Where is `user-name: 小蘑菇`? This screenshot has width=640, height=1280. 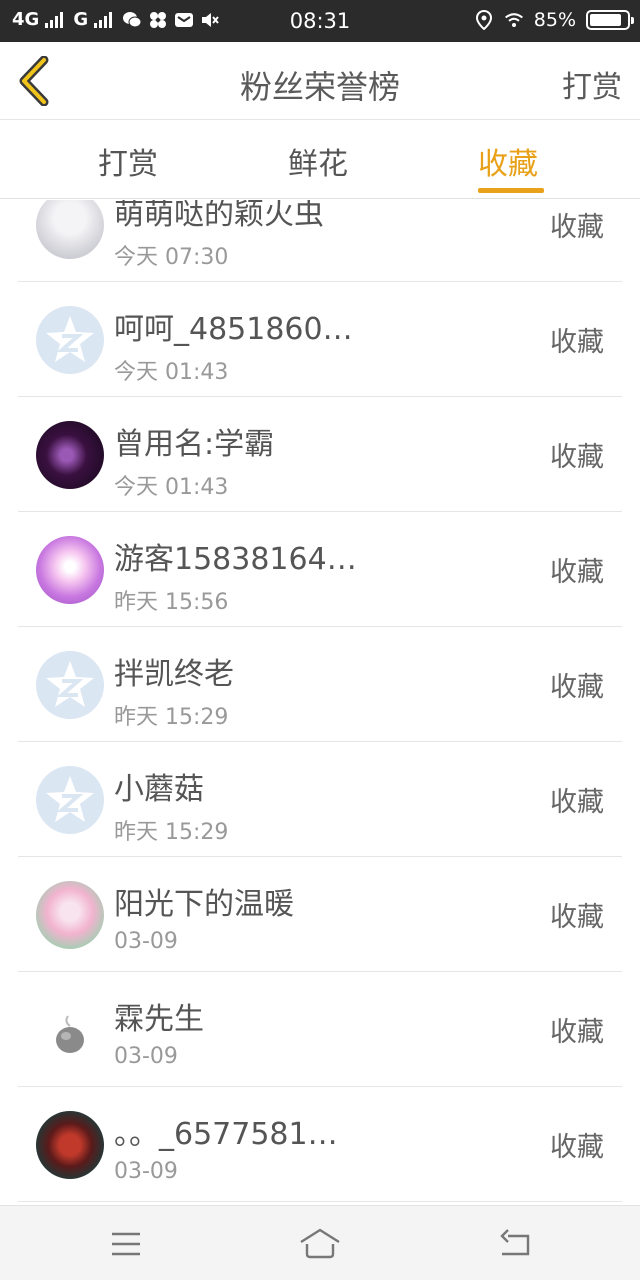 user-name: 小蘑菇 is located at coordinates (159, 789).